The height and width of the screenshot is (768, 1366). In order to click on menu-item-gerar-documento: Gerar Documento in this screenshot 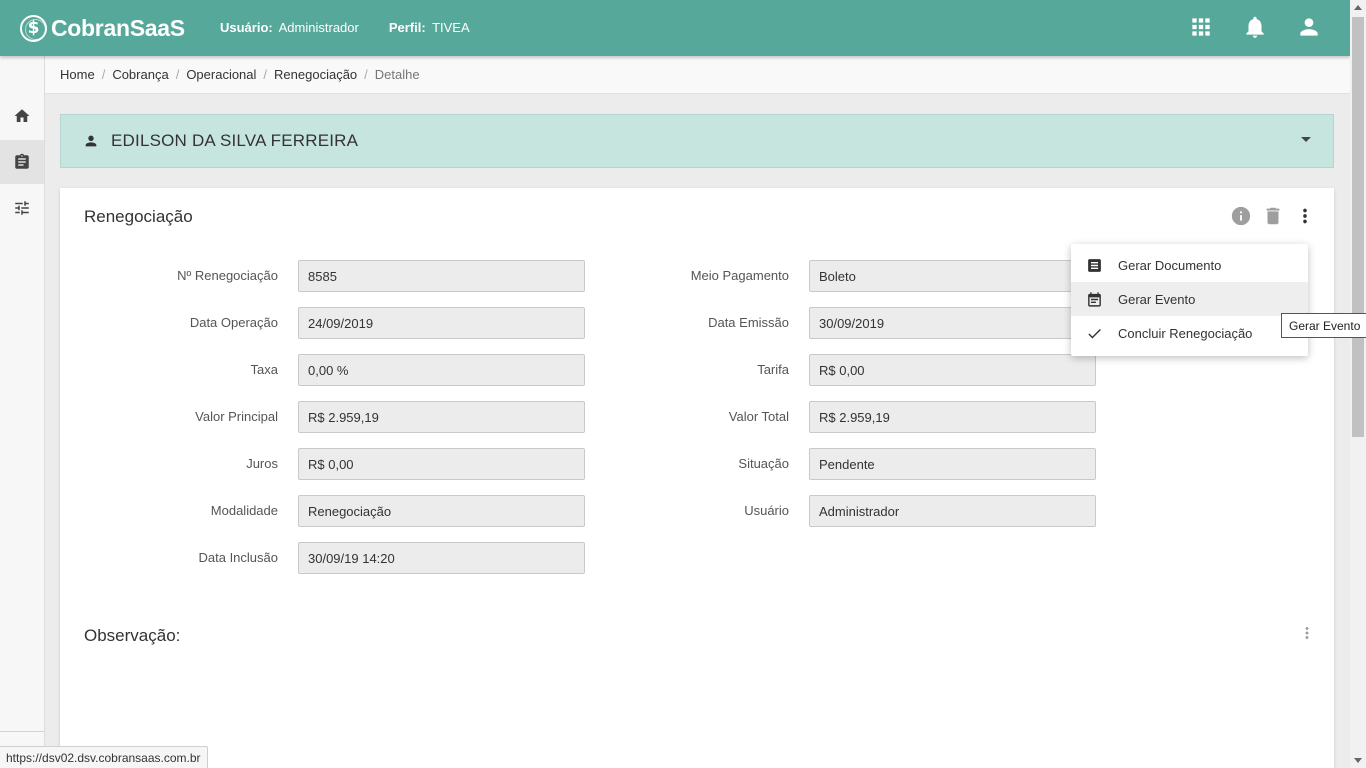, I will do `click(1189, 265)`.